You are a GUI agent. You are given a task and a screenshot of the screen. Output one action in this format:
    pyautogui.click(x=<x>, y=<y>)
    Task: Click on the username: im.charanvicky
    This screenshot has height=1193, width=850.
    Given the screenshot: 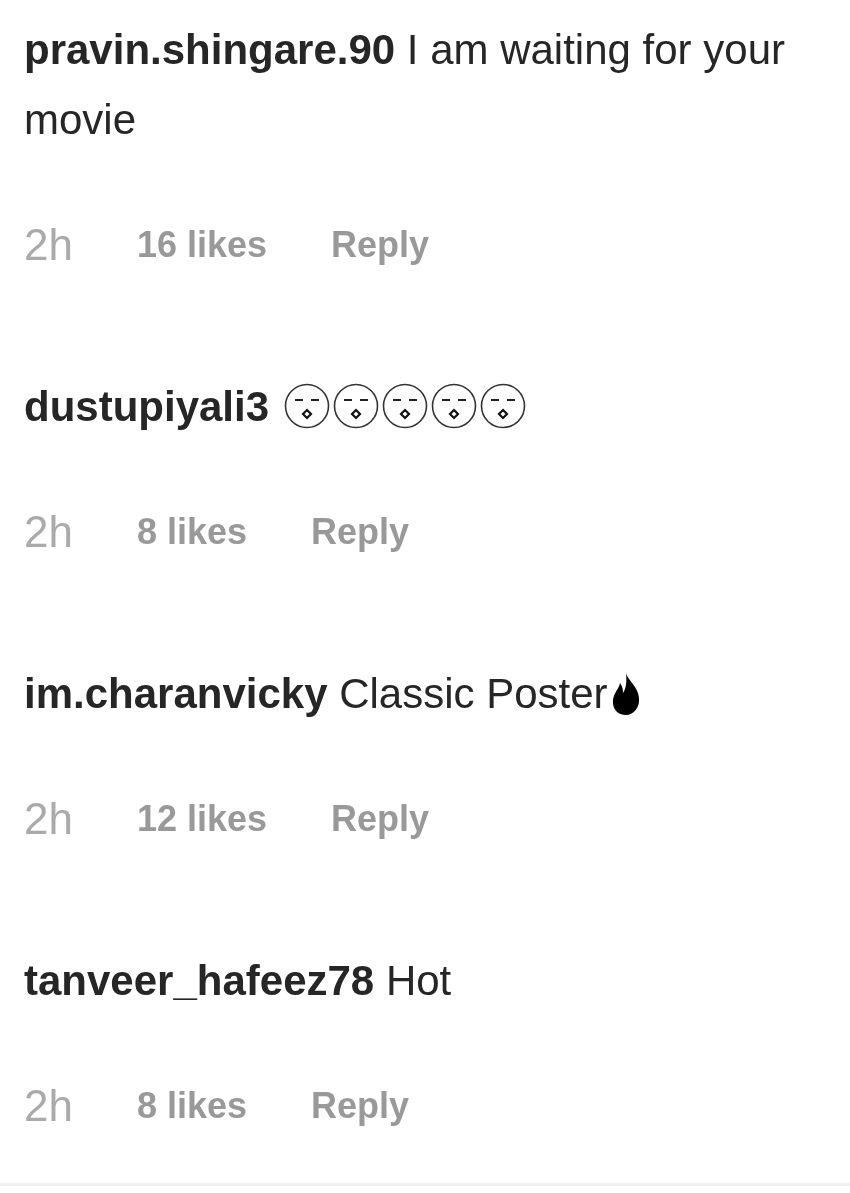 What is the action you would take?
    pyautogui.click(x=176, y=693)
    